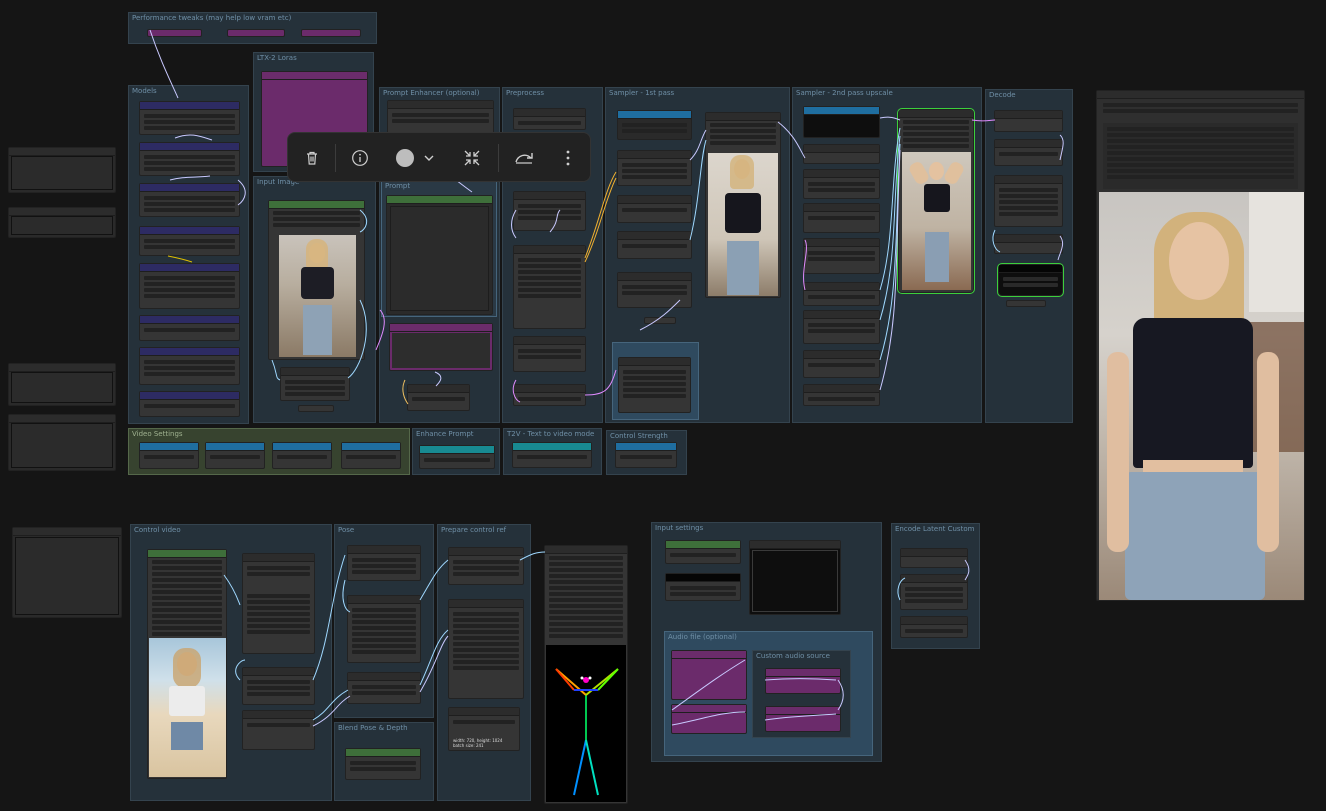  I want to click on conditioning-node, so click(438, 397).